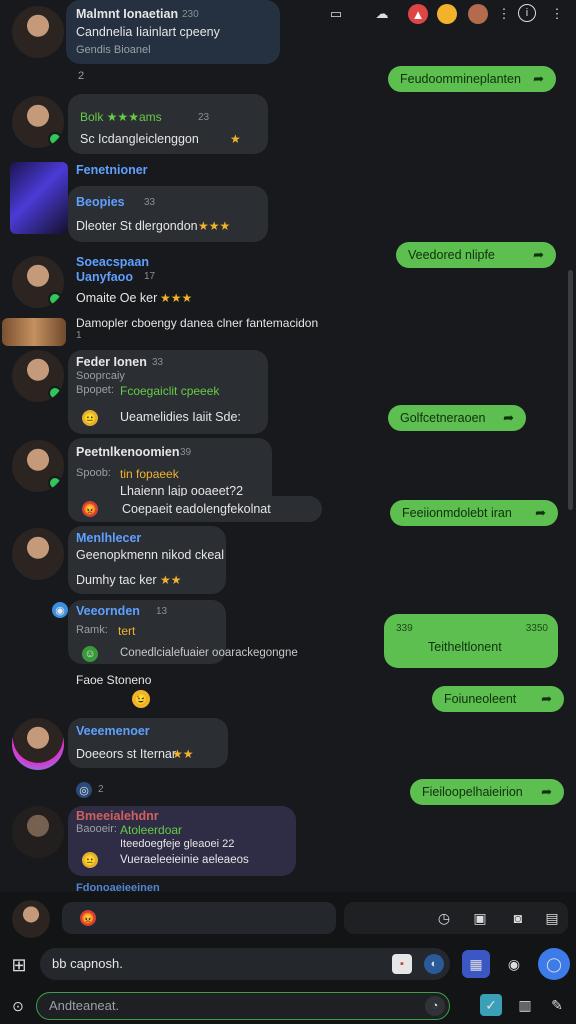 This screenshot has height=1024, width=576. What do you see at coordinates (168, 214) in the screenshot?
I see `message-bubble: Beopies 33 Dleoter St dlergondon ★★★` at bounding box center [168, 214].